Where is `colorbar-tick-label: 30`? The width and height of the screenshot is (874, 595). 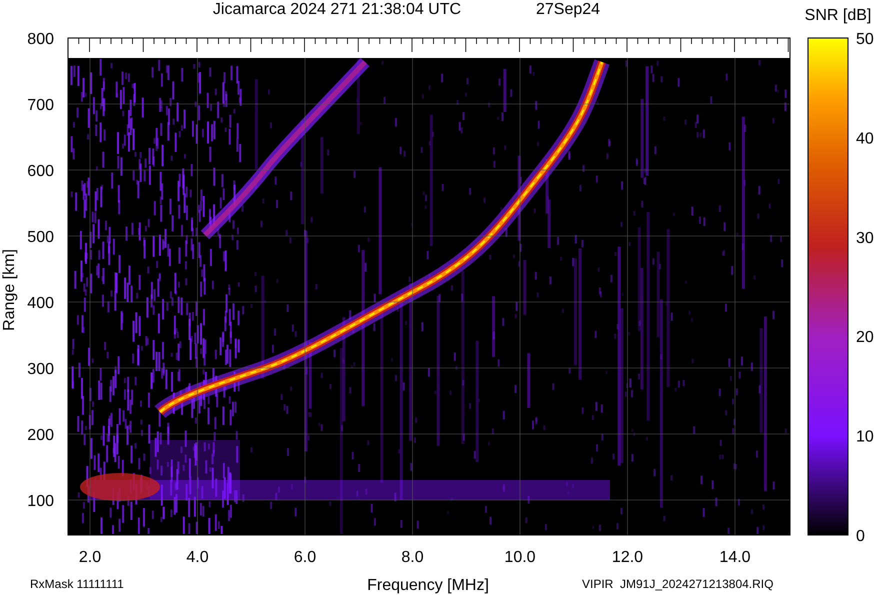 colorbar-tick-label: 30 is located at coordinates (865, 238).